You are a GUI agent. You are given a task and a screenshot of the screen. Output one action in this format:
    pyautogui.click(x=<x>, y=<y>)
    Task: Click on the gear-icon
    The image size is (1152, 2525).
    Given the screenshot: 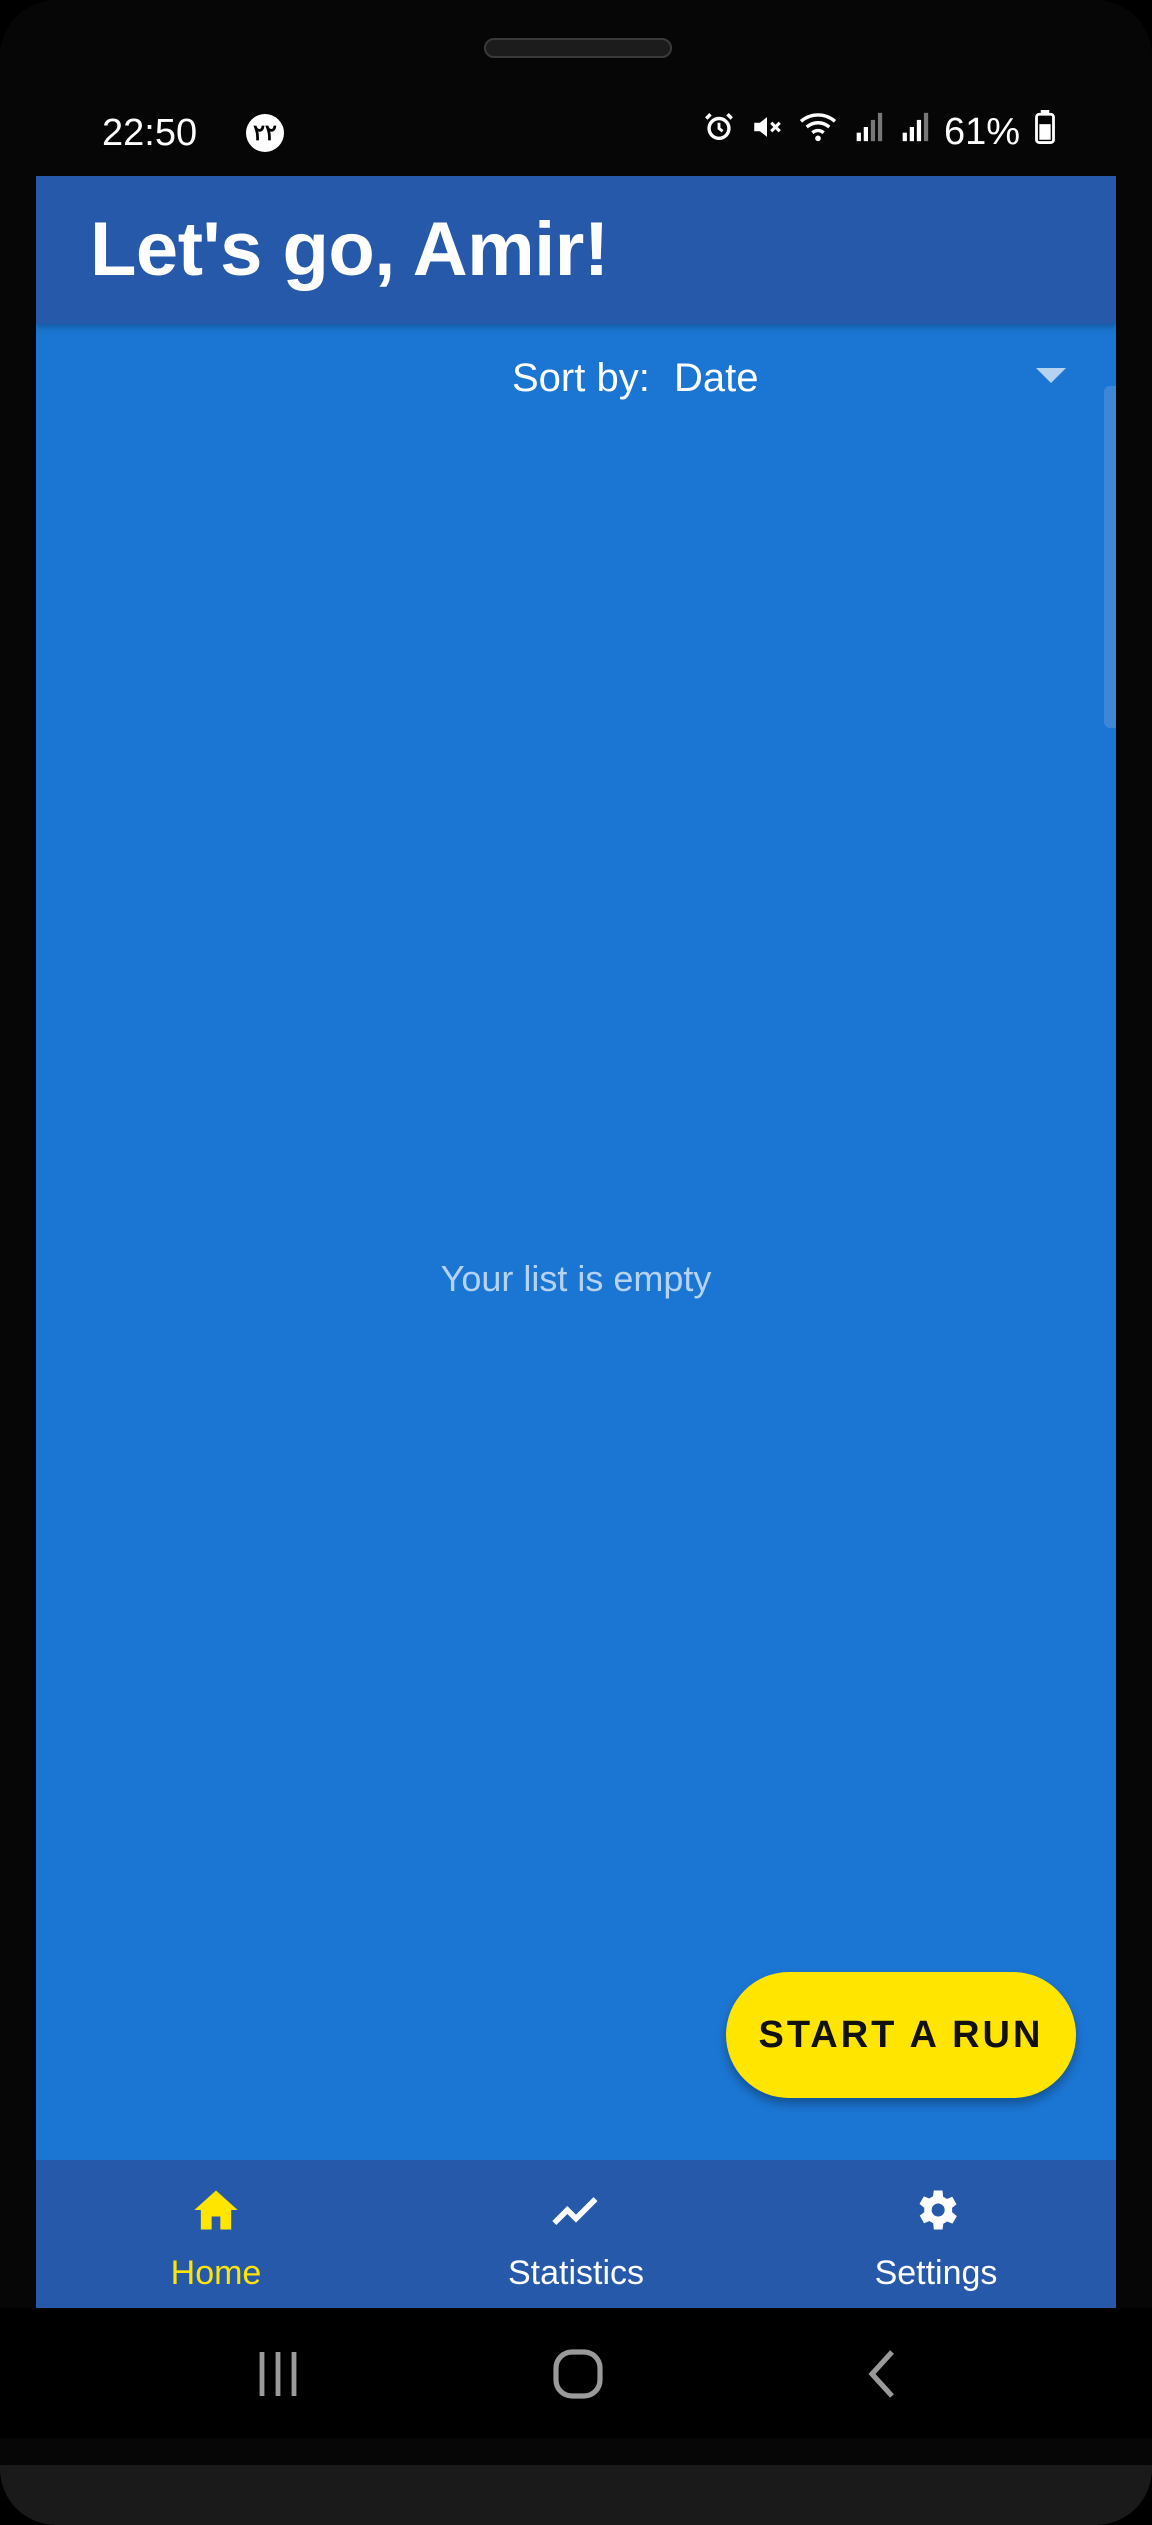 What is the action you would take?
    pyautogui.click(x=936, y=2210)
    